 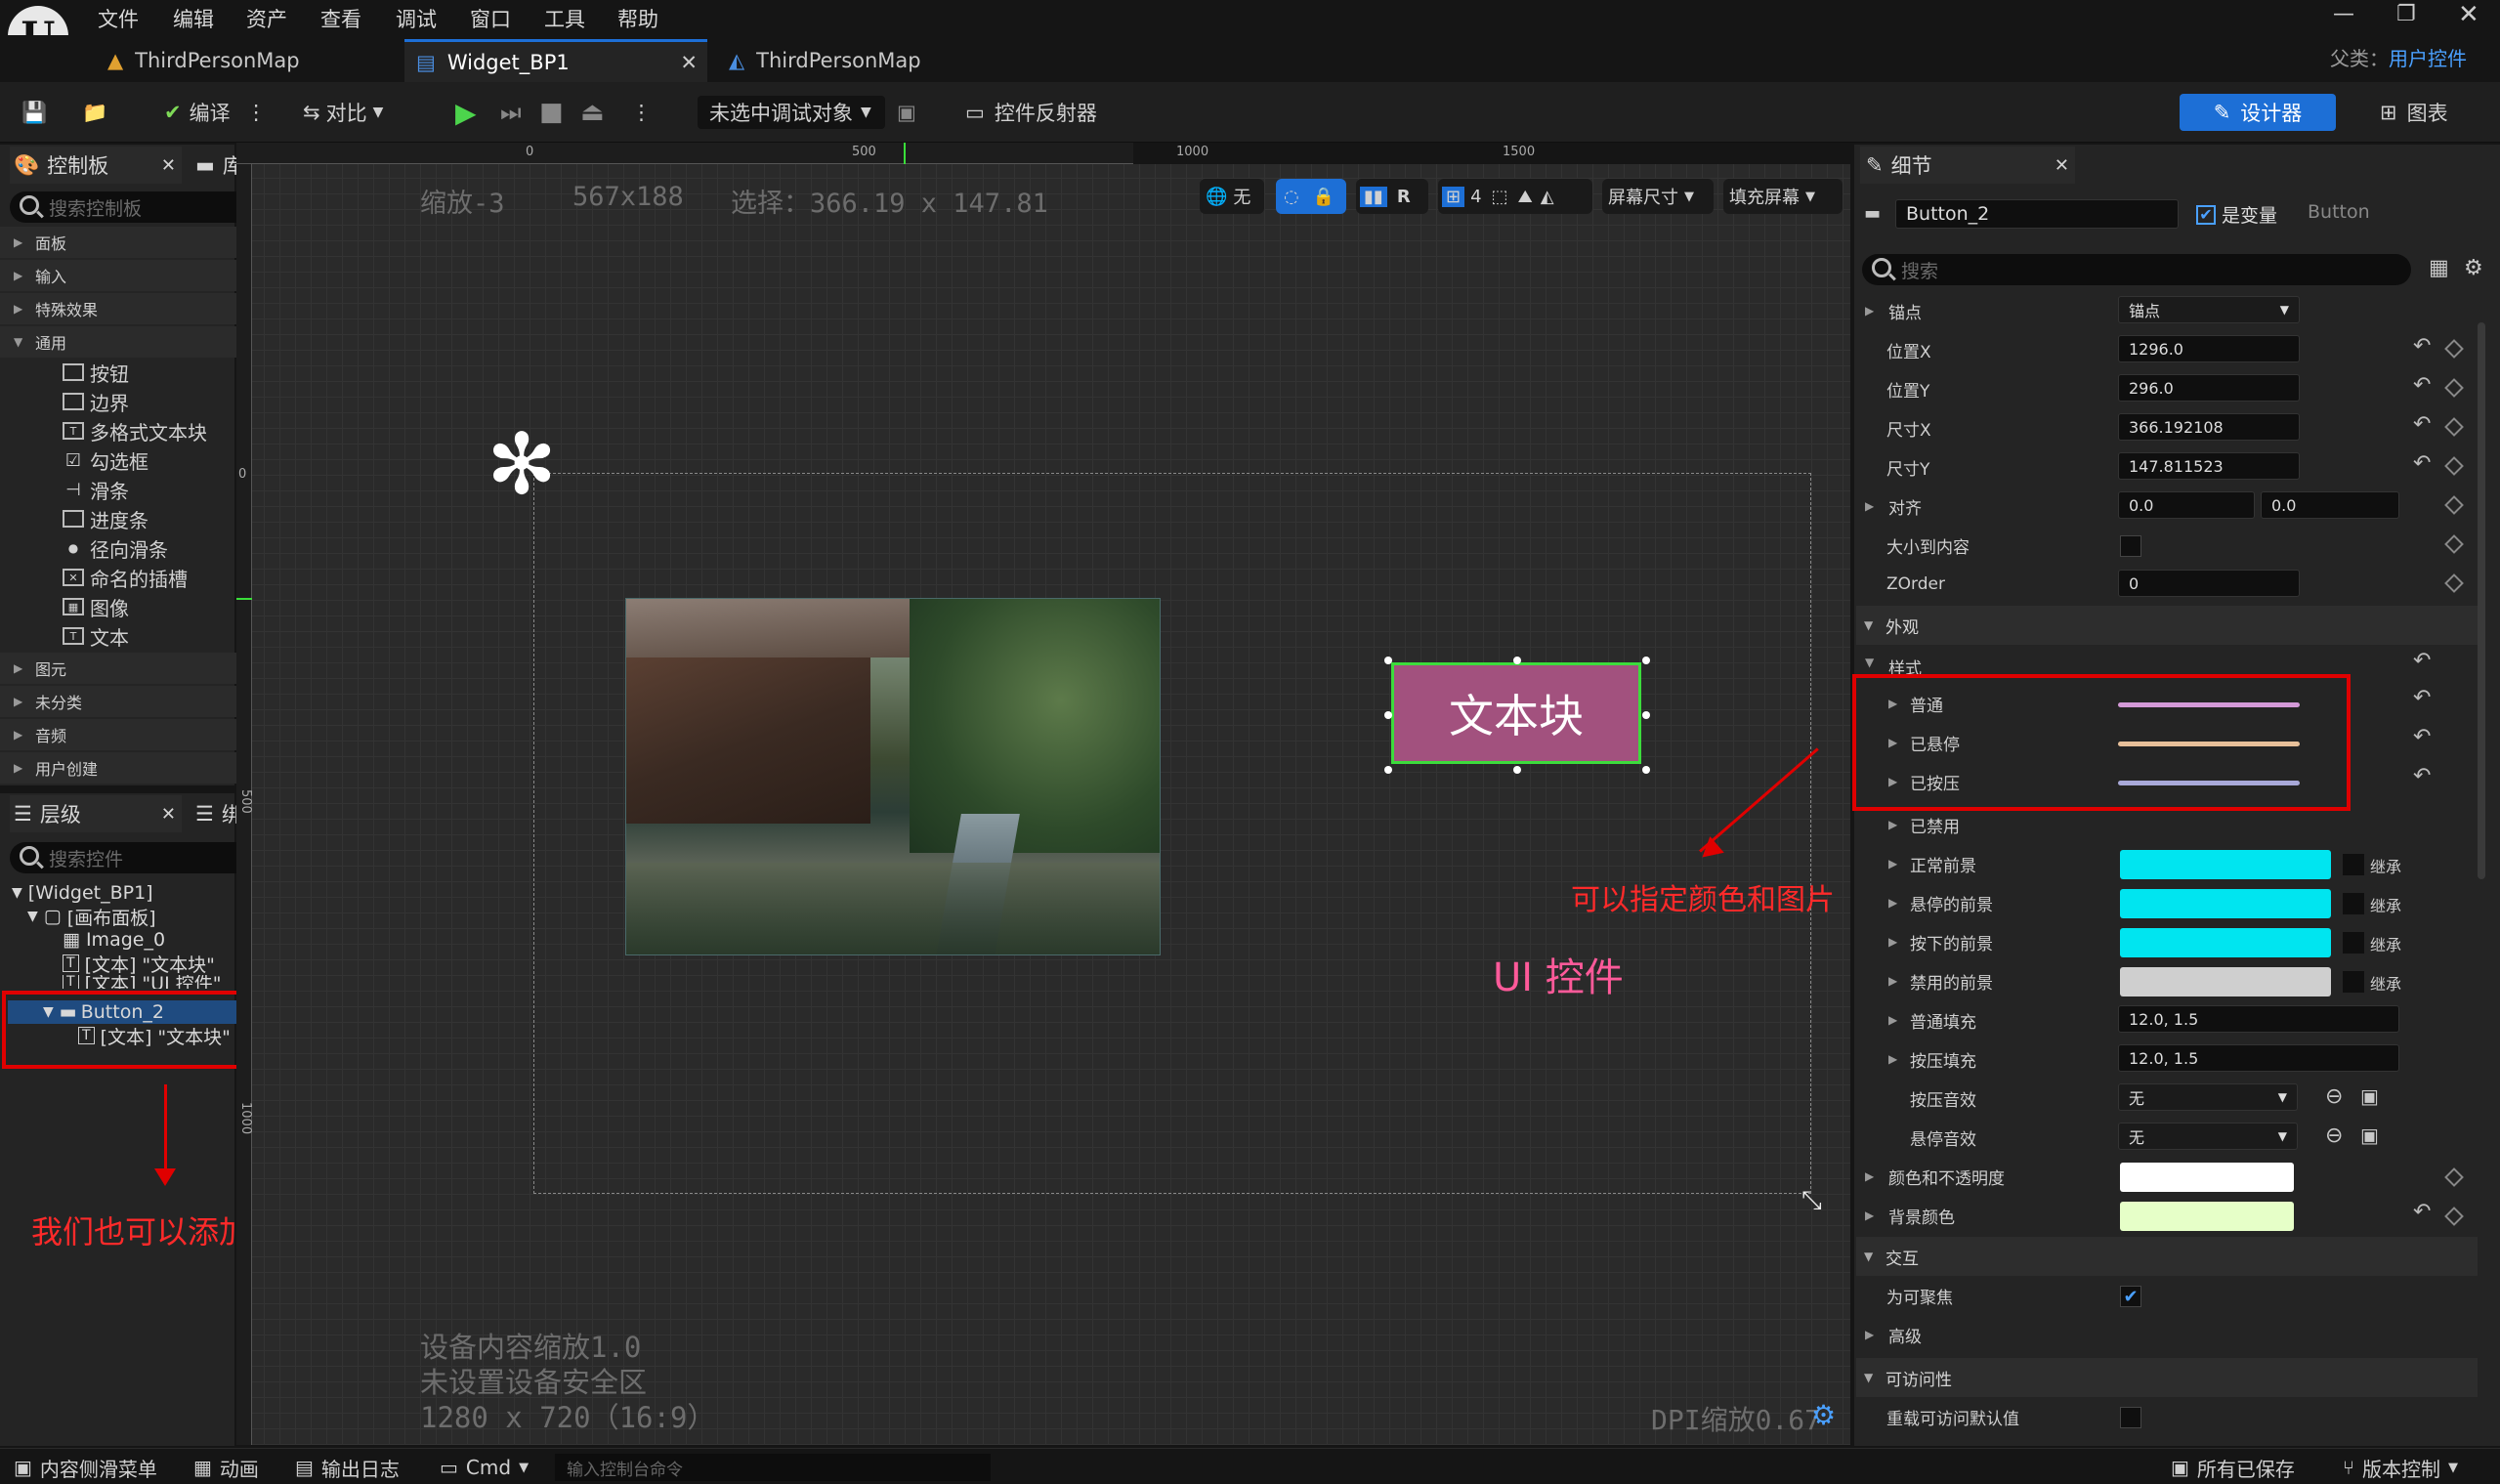 What do you see at coordinates (1500, 197) in the screenshot?
I see `cursor-icon: ⬚` at bounding box center [1500, 197].